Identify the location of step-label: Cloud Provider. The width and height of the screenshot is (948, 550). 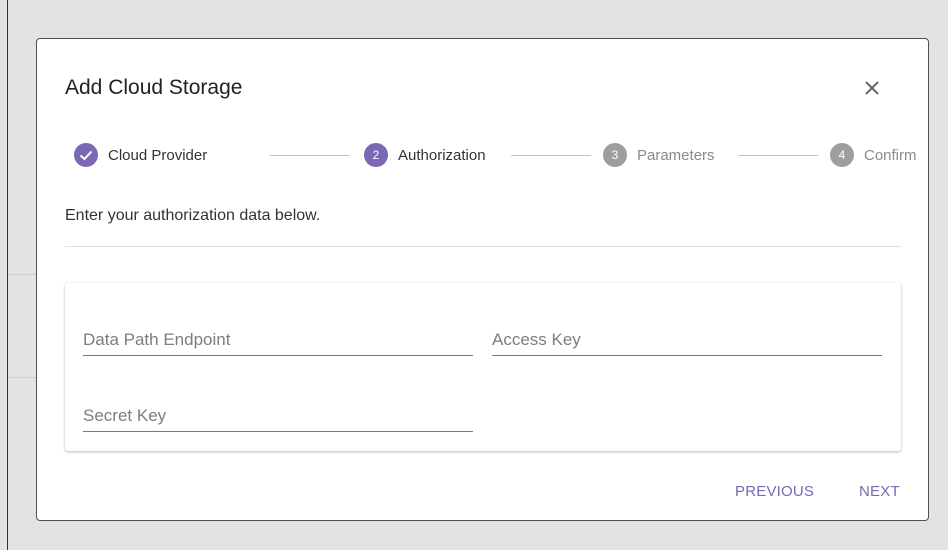
(158, 155).